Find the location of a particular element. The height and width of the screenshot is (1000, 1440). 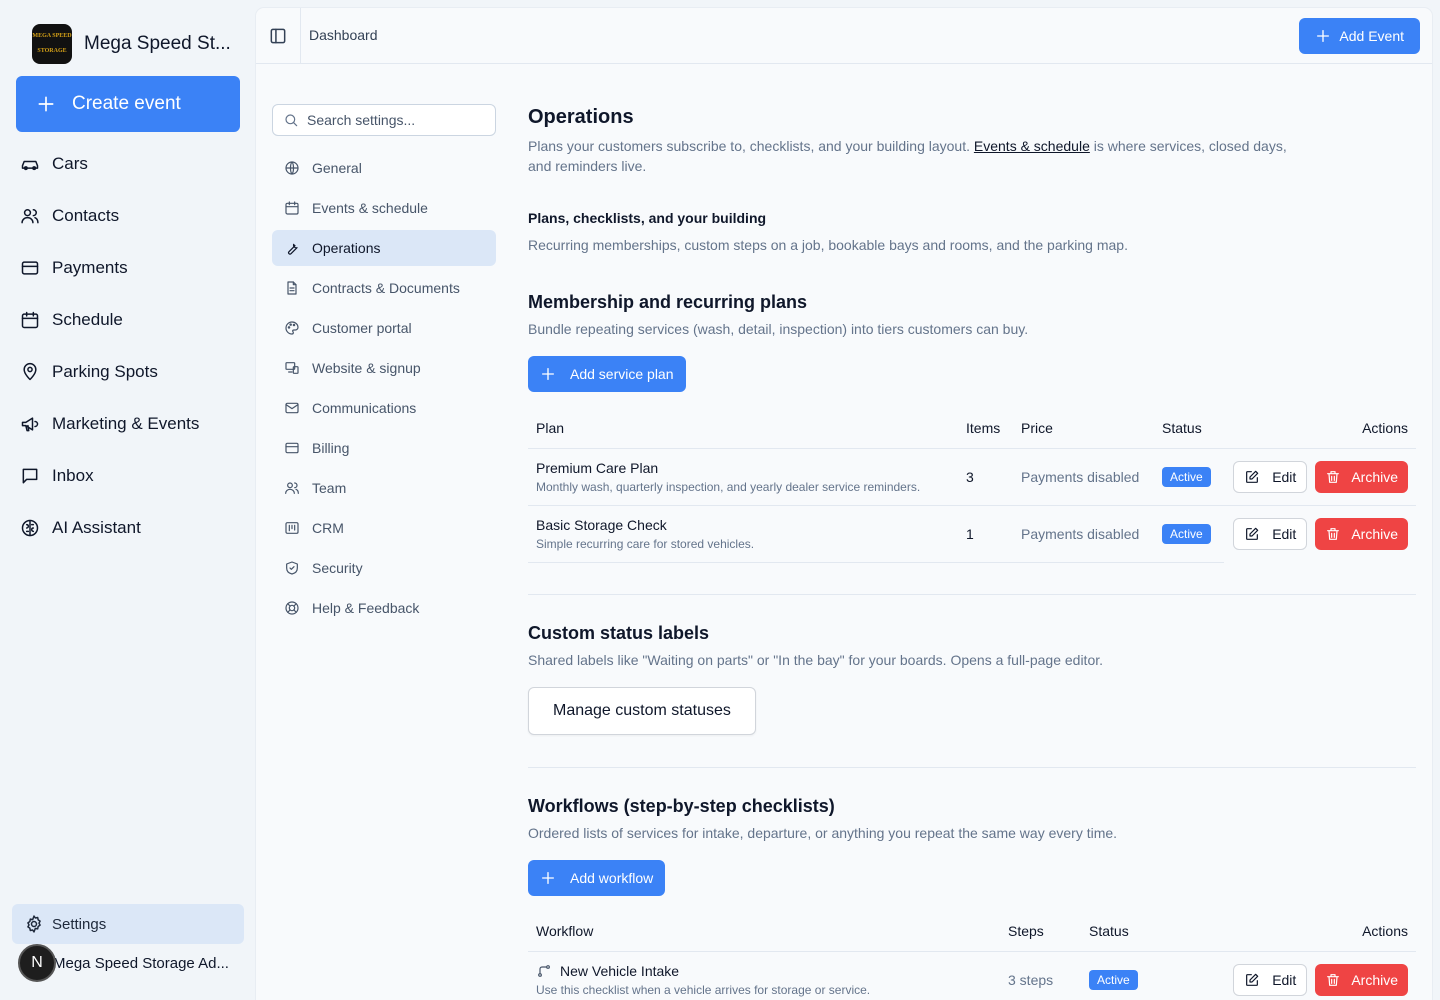

add-event-button: Add Event is located at coordinates (1359, 36).